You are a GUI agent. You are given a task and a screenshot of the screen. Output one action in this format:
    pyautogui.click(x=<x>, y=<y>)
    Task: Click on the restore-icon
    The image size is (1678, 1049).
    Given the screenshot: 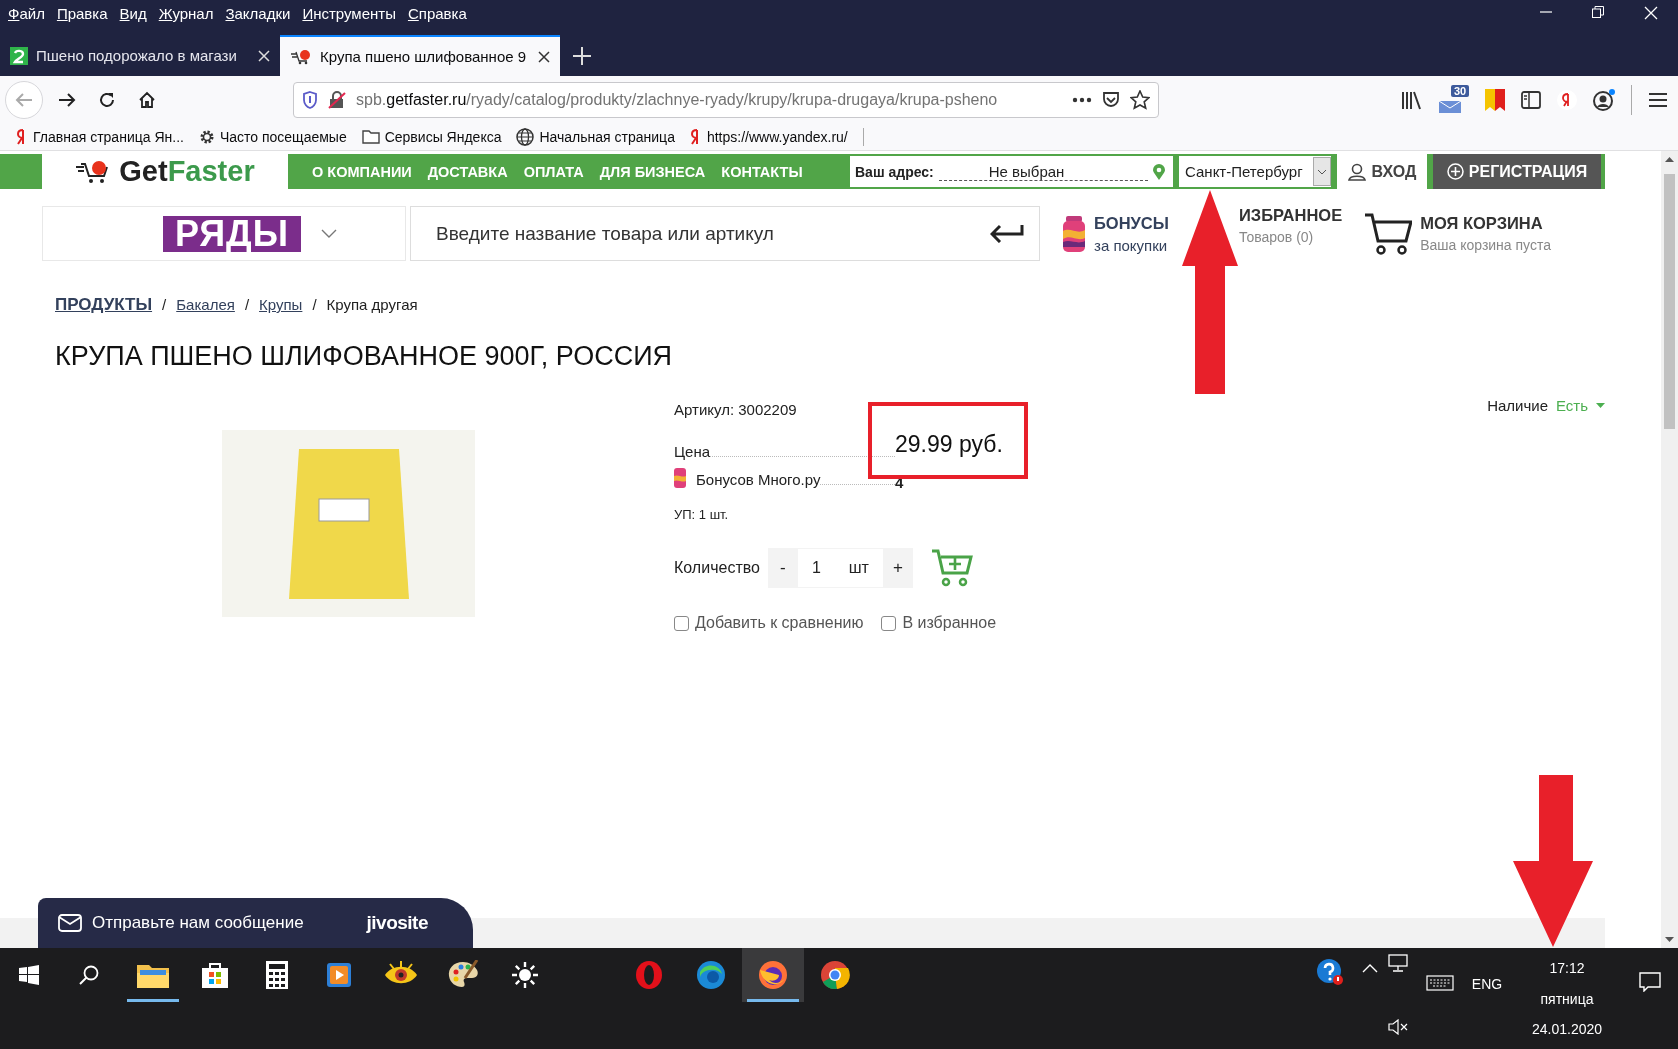 What is the action you would take?
    pyautogui.click(x=1598, y=12)
    